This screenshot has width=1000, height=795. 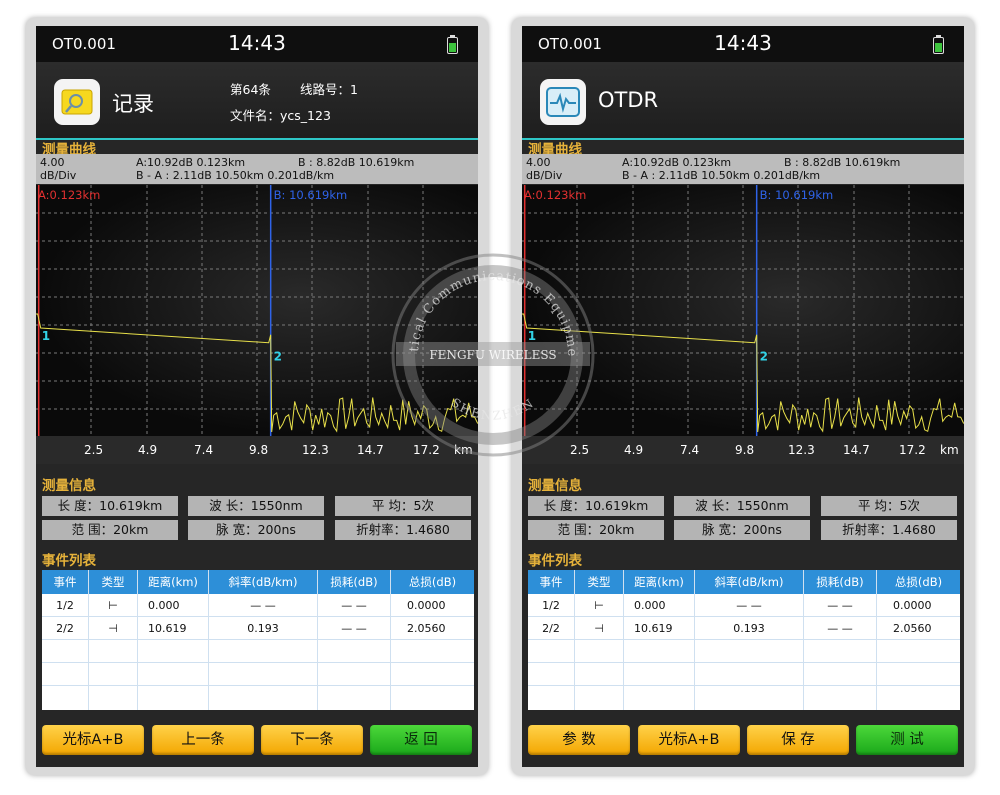 I want to click on test-button: 测 试, so click(x=907, y=740).